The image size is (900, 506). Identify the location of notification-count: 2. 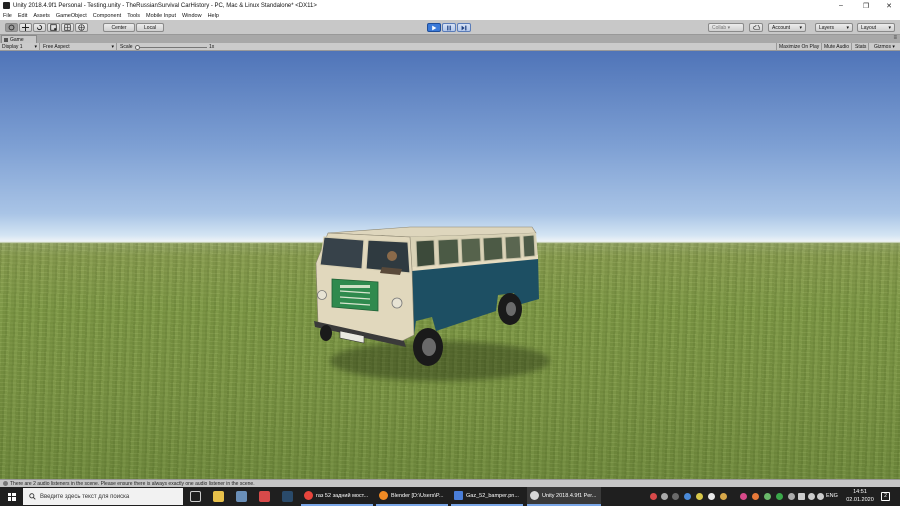
(885, 496).